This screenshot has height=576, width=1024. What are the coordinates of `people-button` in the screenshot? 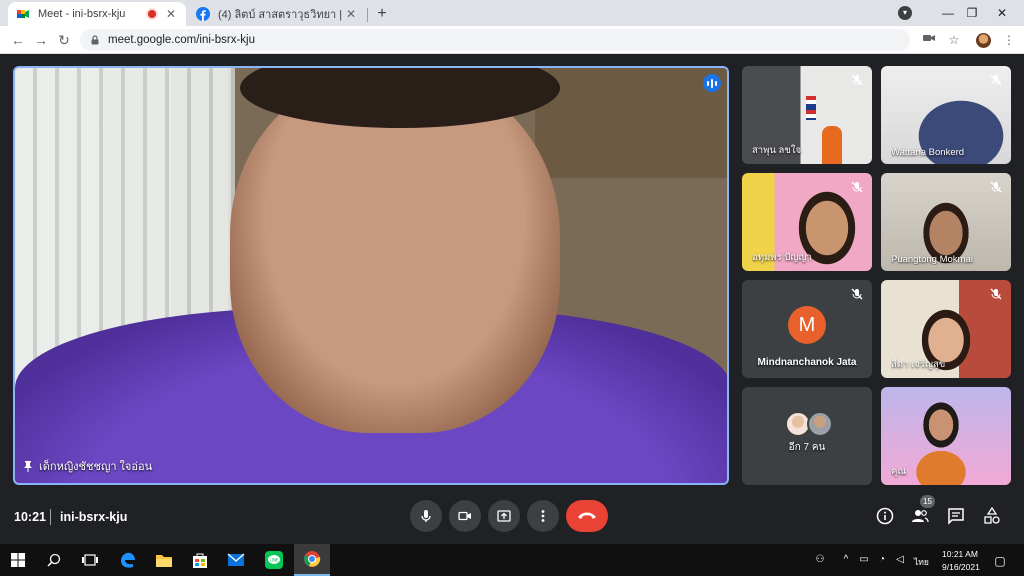 It's located at (920, 516).